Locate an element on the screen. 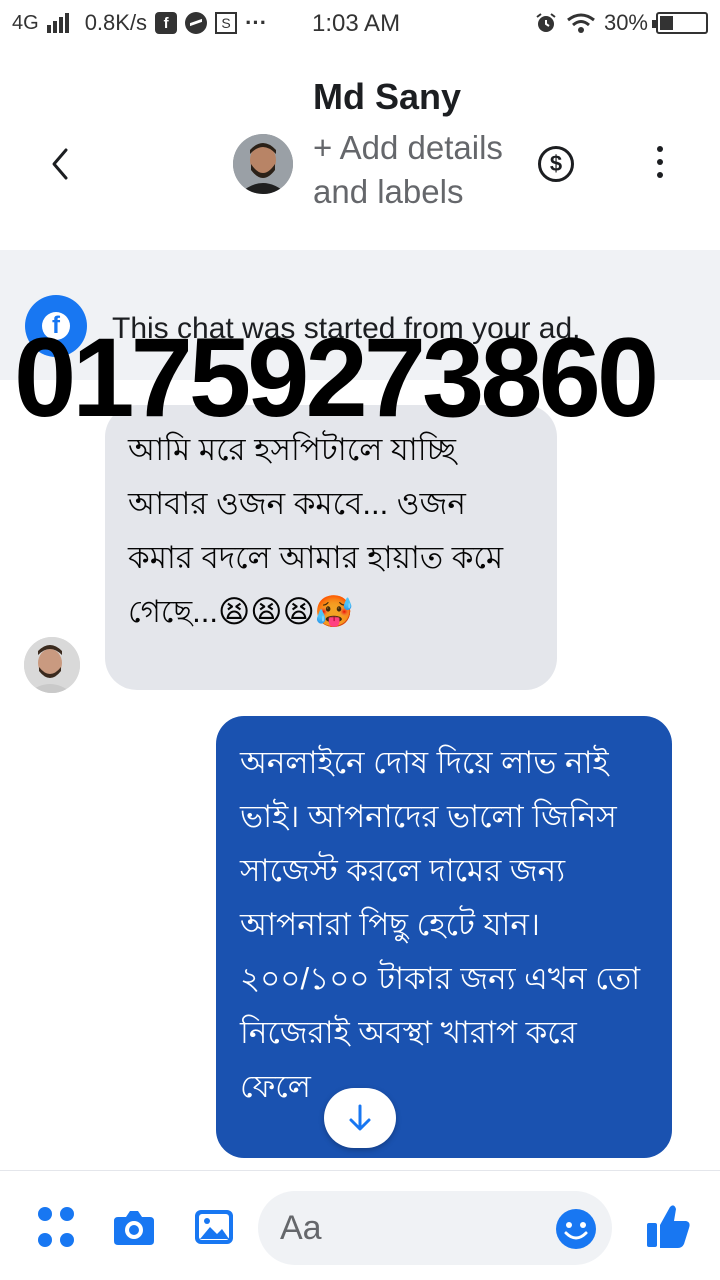  network-type: 4G is located at coordinates (25, 22).